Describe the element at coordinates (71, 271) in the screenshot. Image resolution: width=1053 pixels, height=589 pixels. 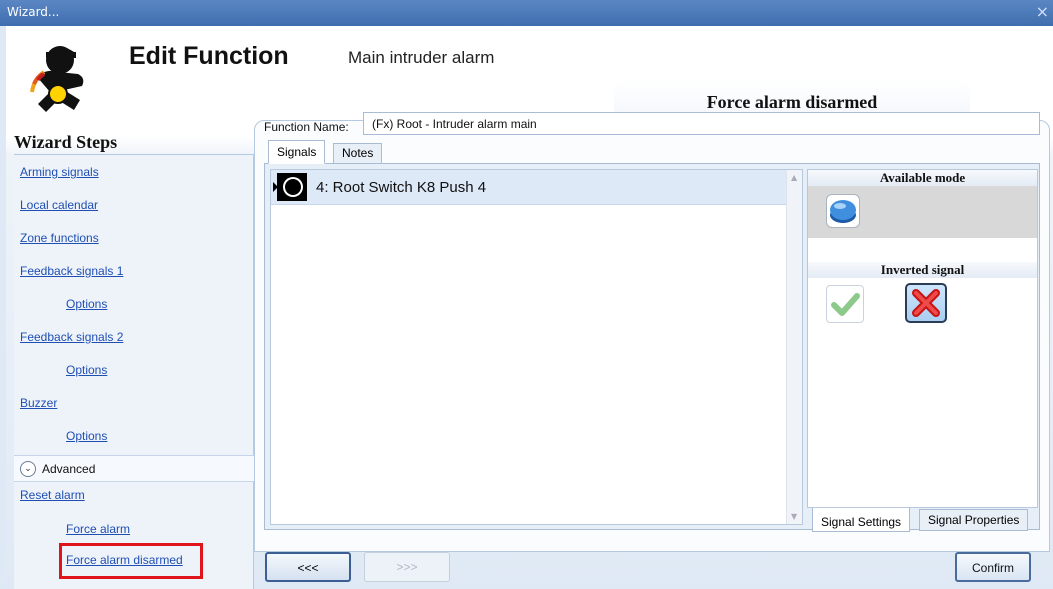
I see `step-feedback-signals-1: Feedback signals 1` at that location.